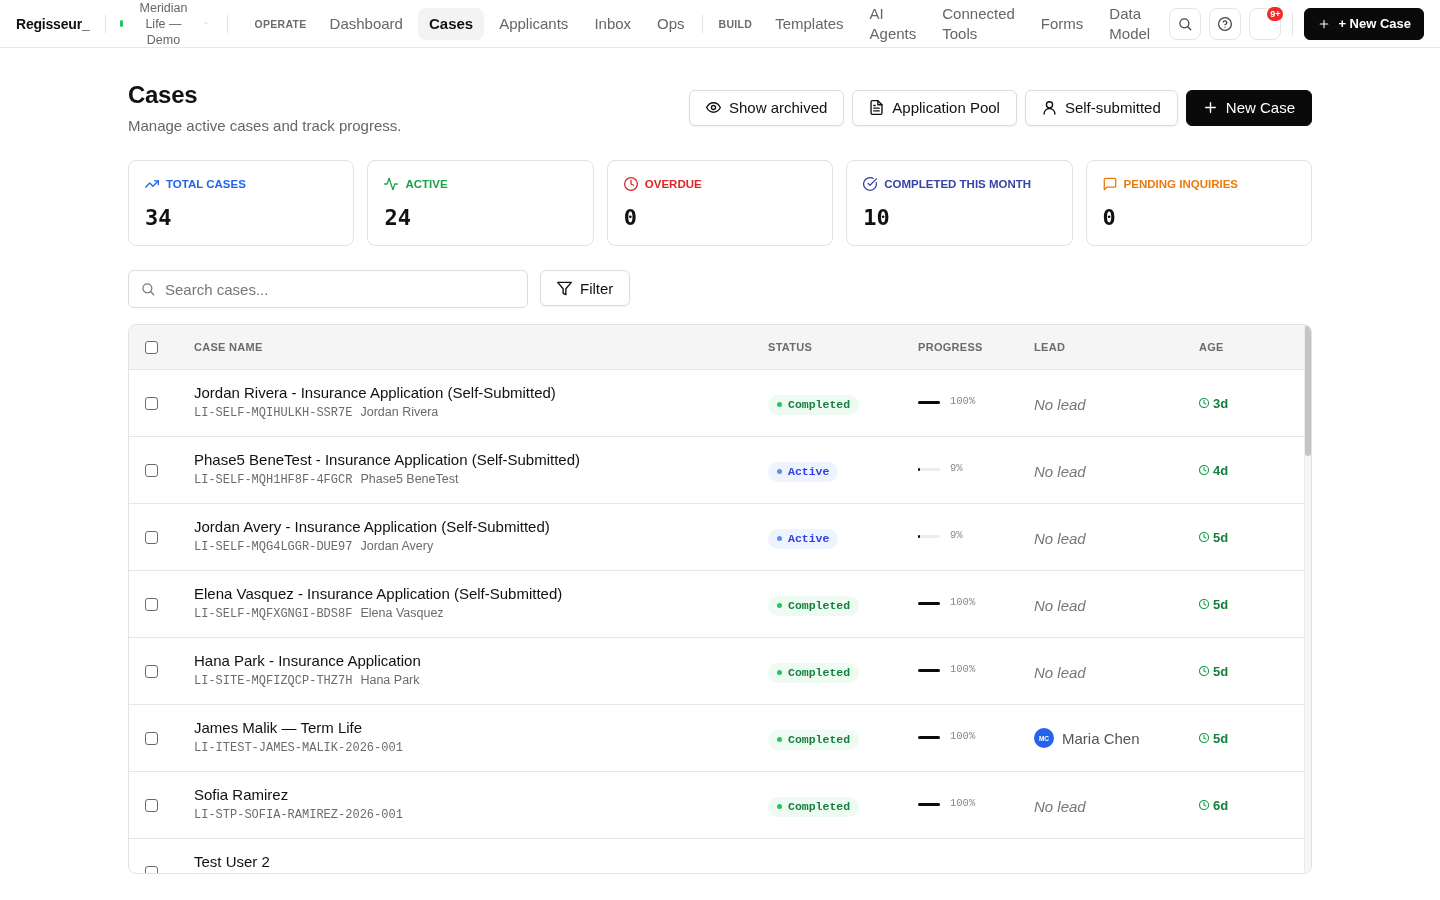  What do you see at coordinates (534, 23) in the screenshot?
I see `nav-link: Applicants` at bounding box center [534, 23].